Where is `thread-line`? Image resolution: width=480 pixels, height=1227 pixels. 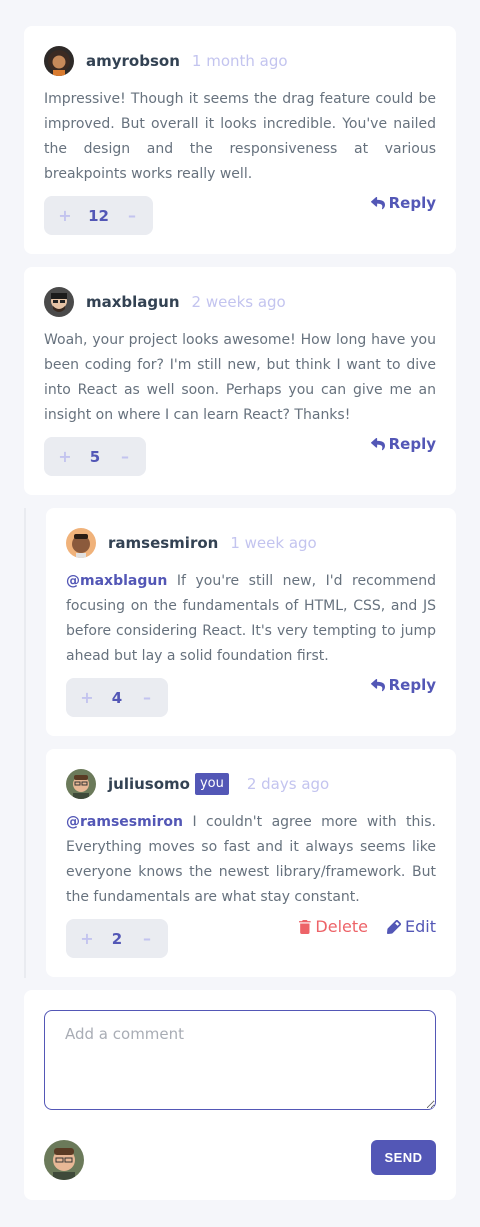
thread-line is located at coordinates (25, 743).